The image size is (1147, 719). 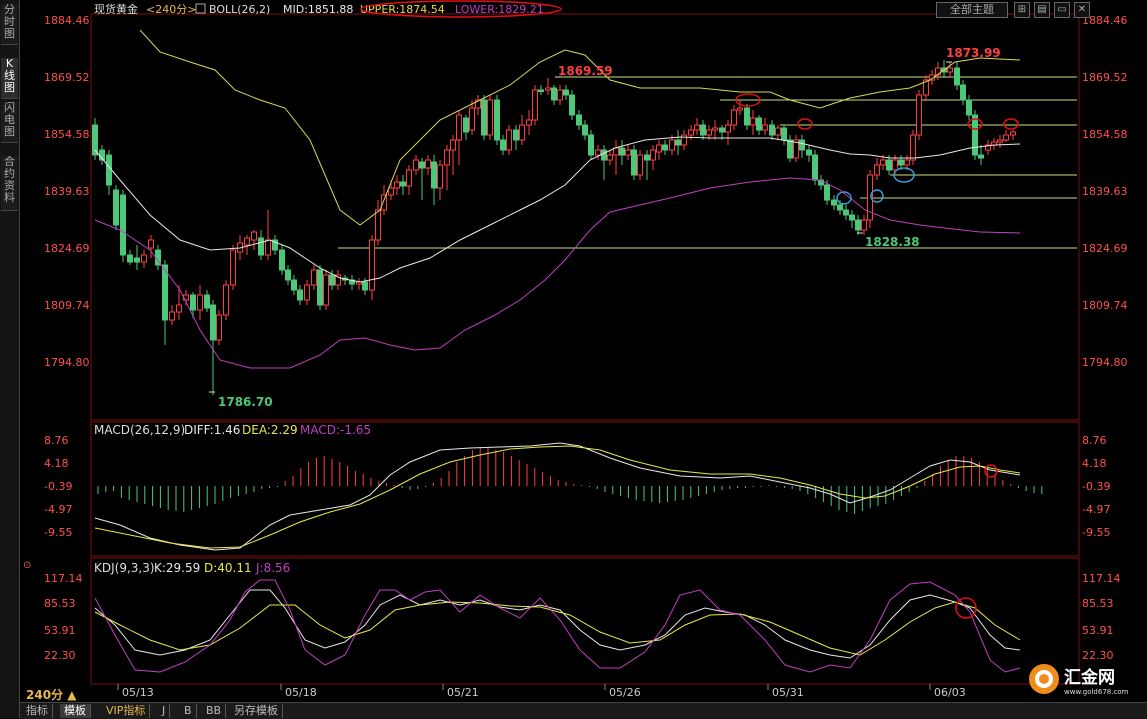 What do you see at coordinates (1105, 362) in the screenshot?
I see `price-tick-right: 1794.80` at bounding box center [1105, 362].